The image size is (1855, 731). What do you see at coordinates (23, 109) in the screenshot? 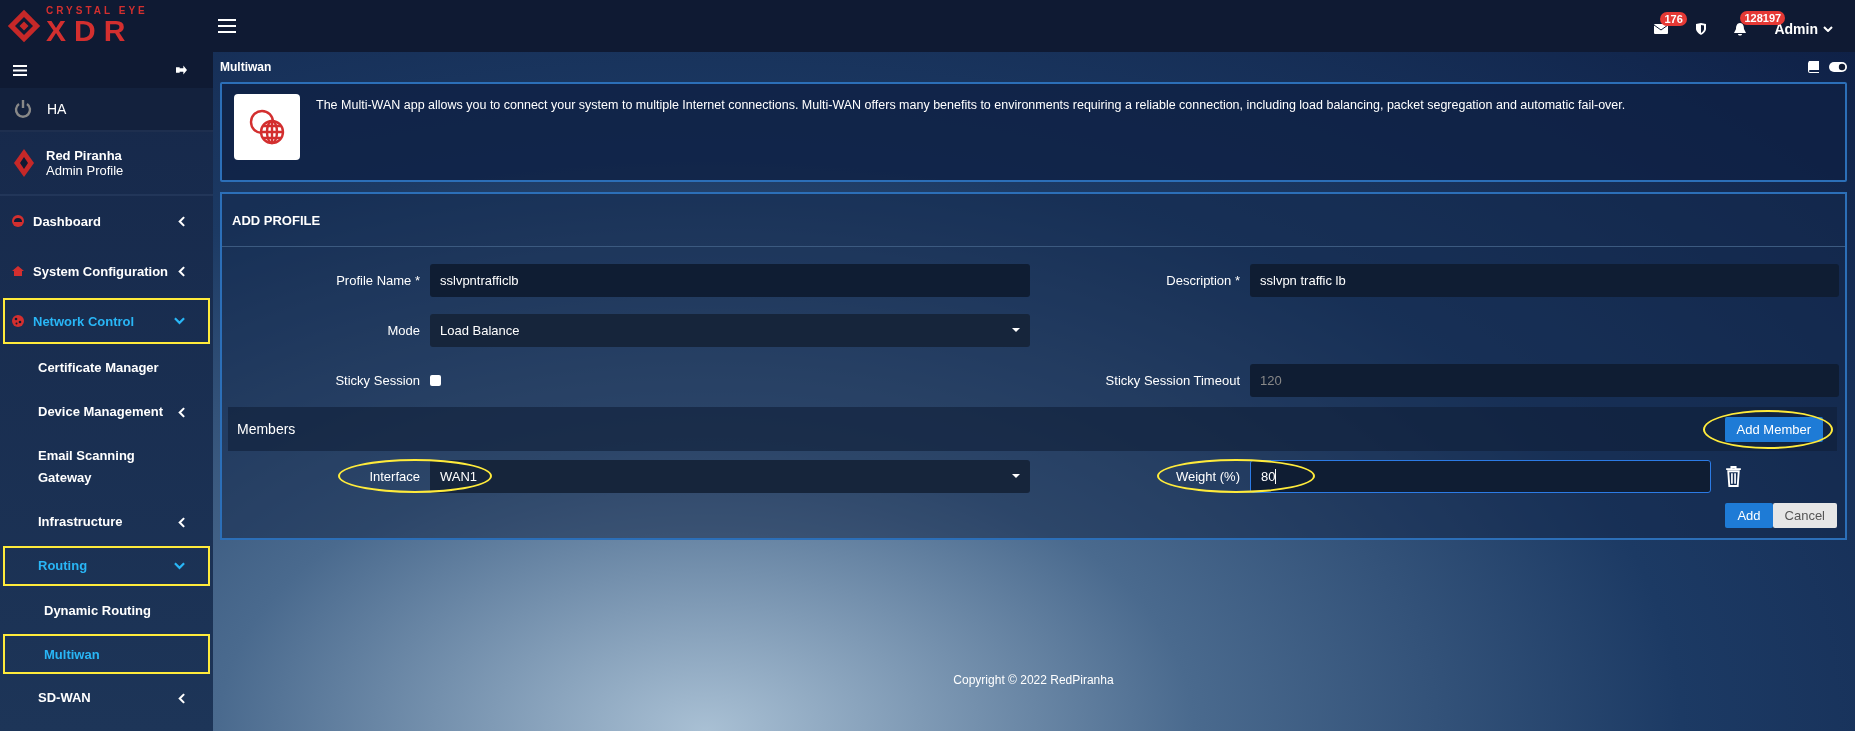
I see `power-icon` at bounding box center [23, 109].